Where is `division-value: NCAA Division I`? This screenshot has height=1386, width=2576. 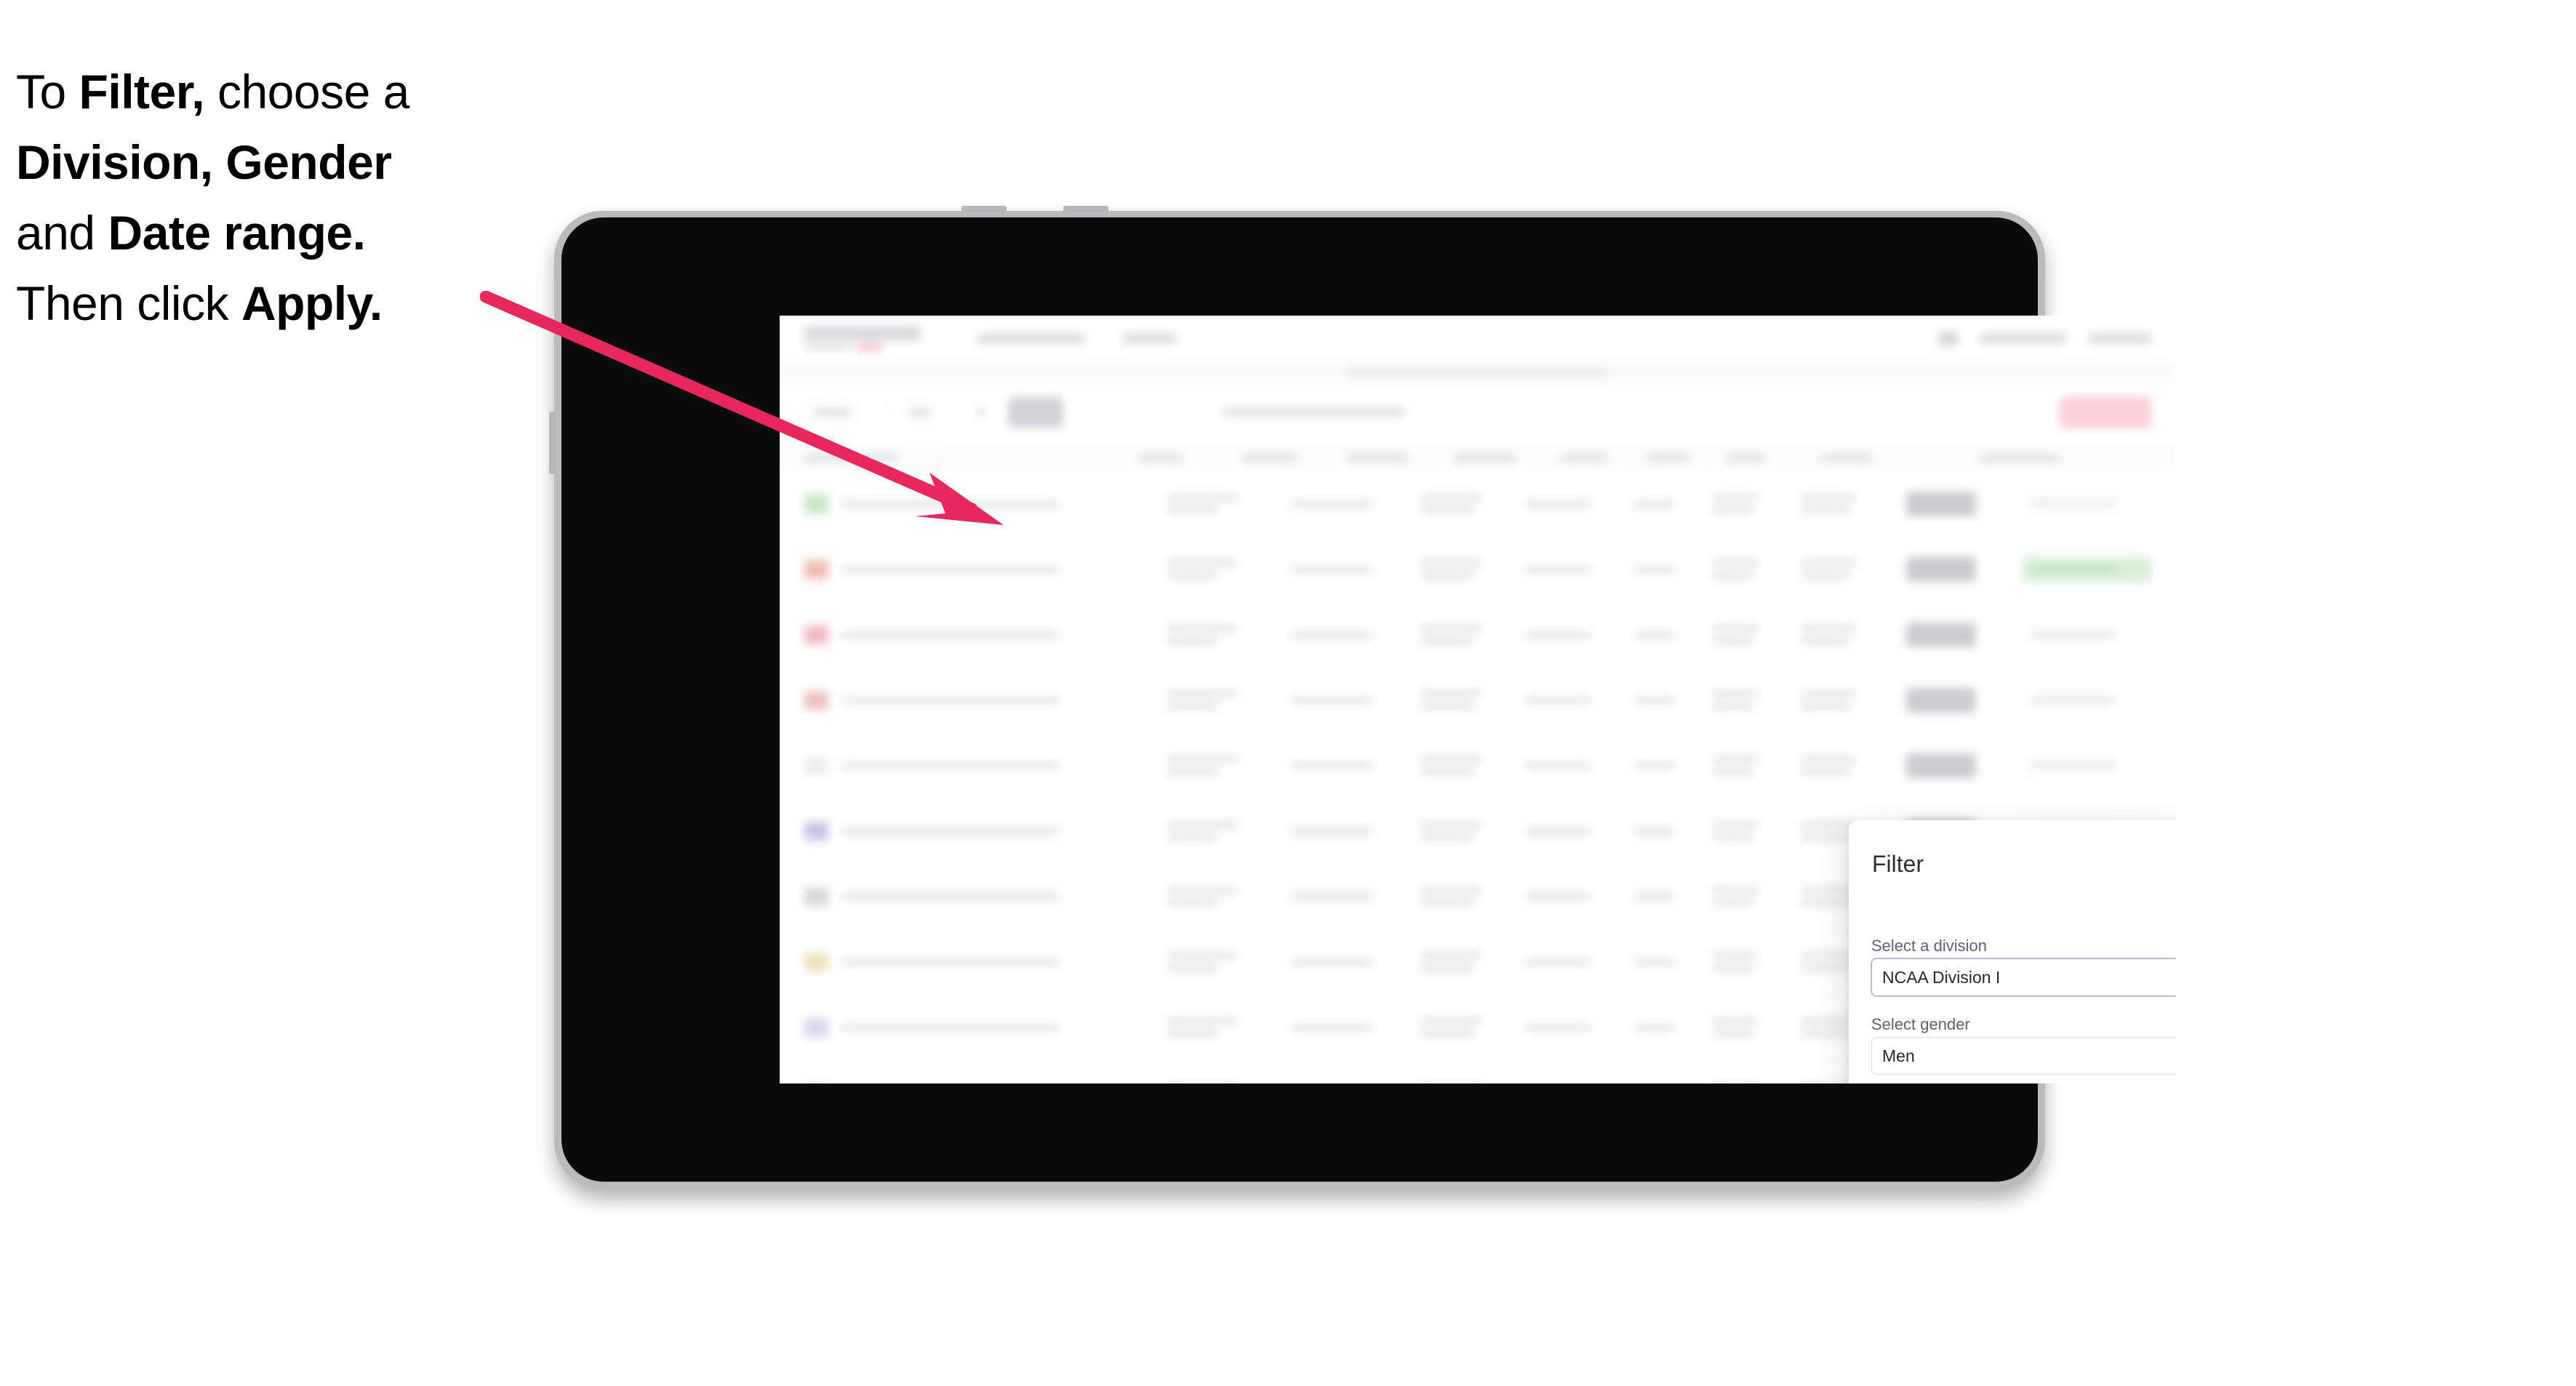
division-value: NCAA Division I is located at coordinates (1941, 977).